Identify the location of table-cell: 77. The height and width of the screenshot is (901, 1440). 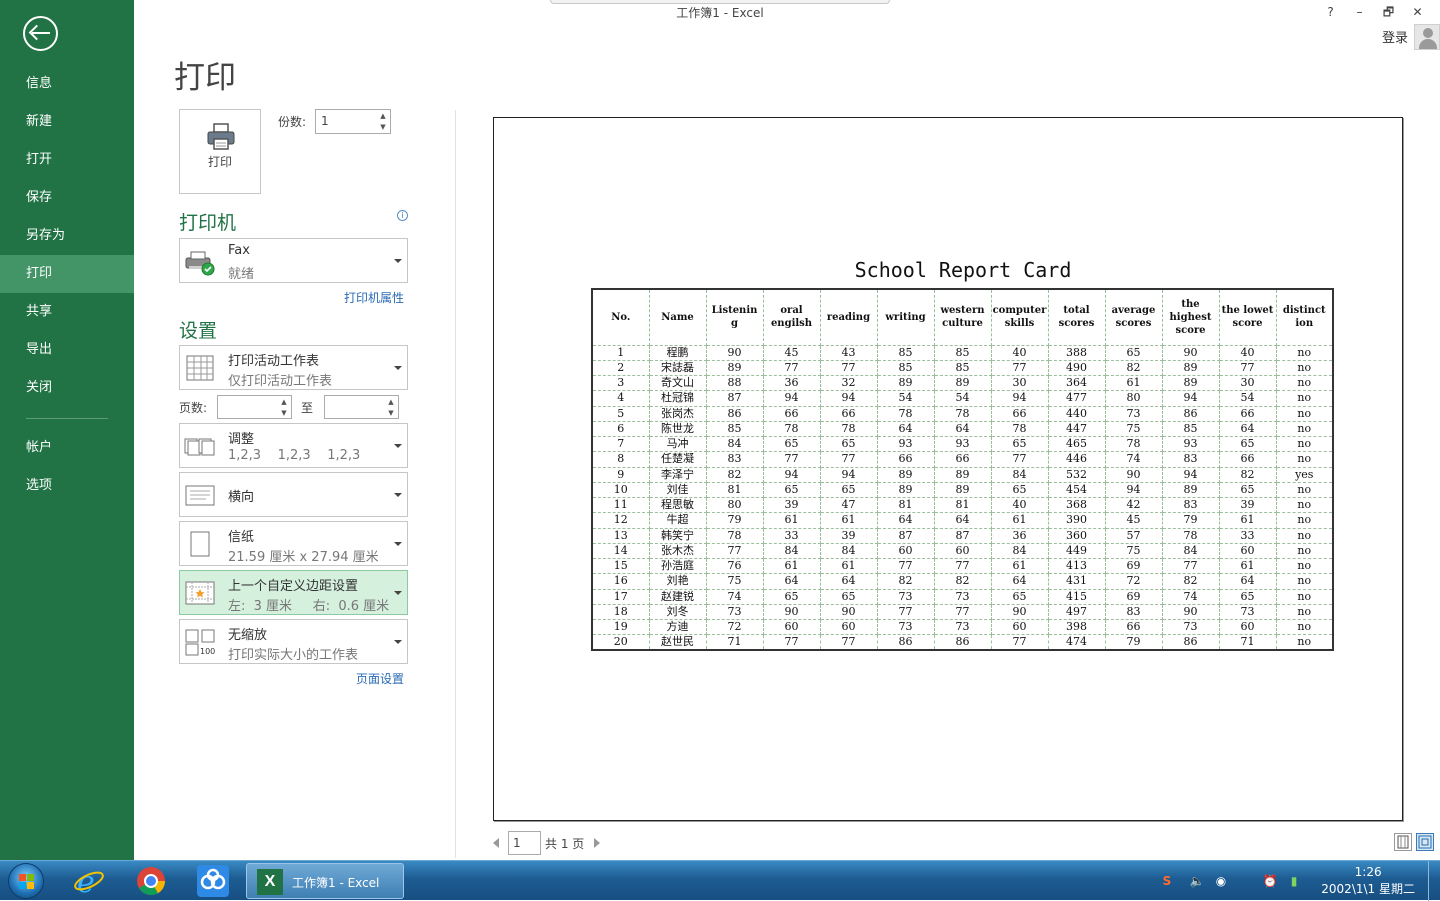
(735, 551).